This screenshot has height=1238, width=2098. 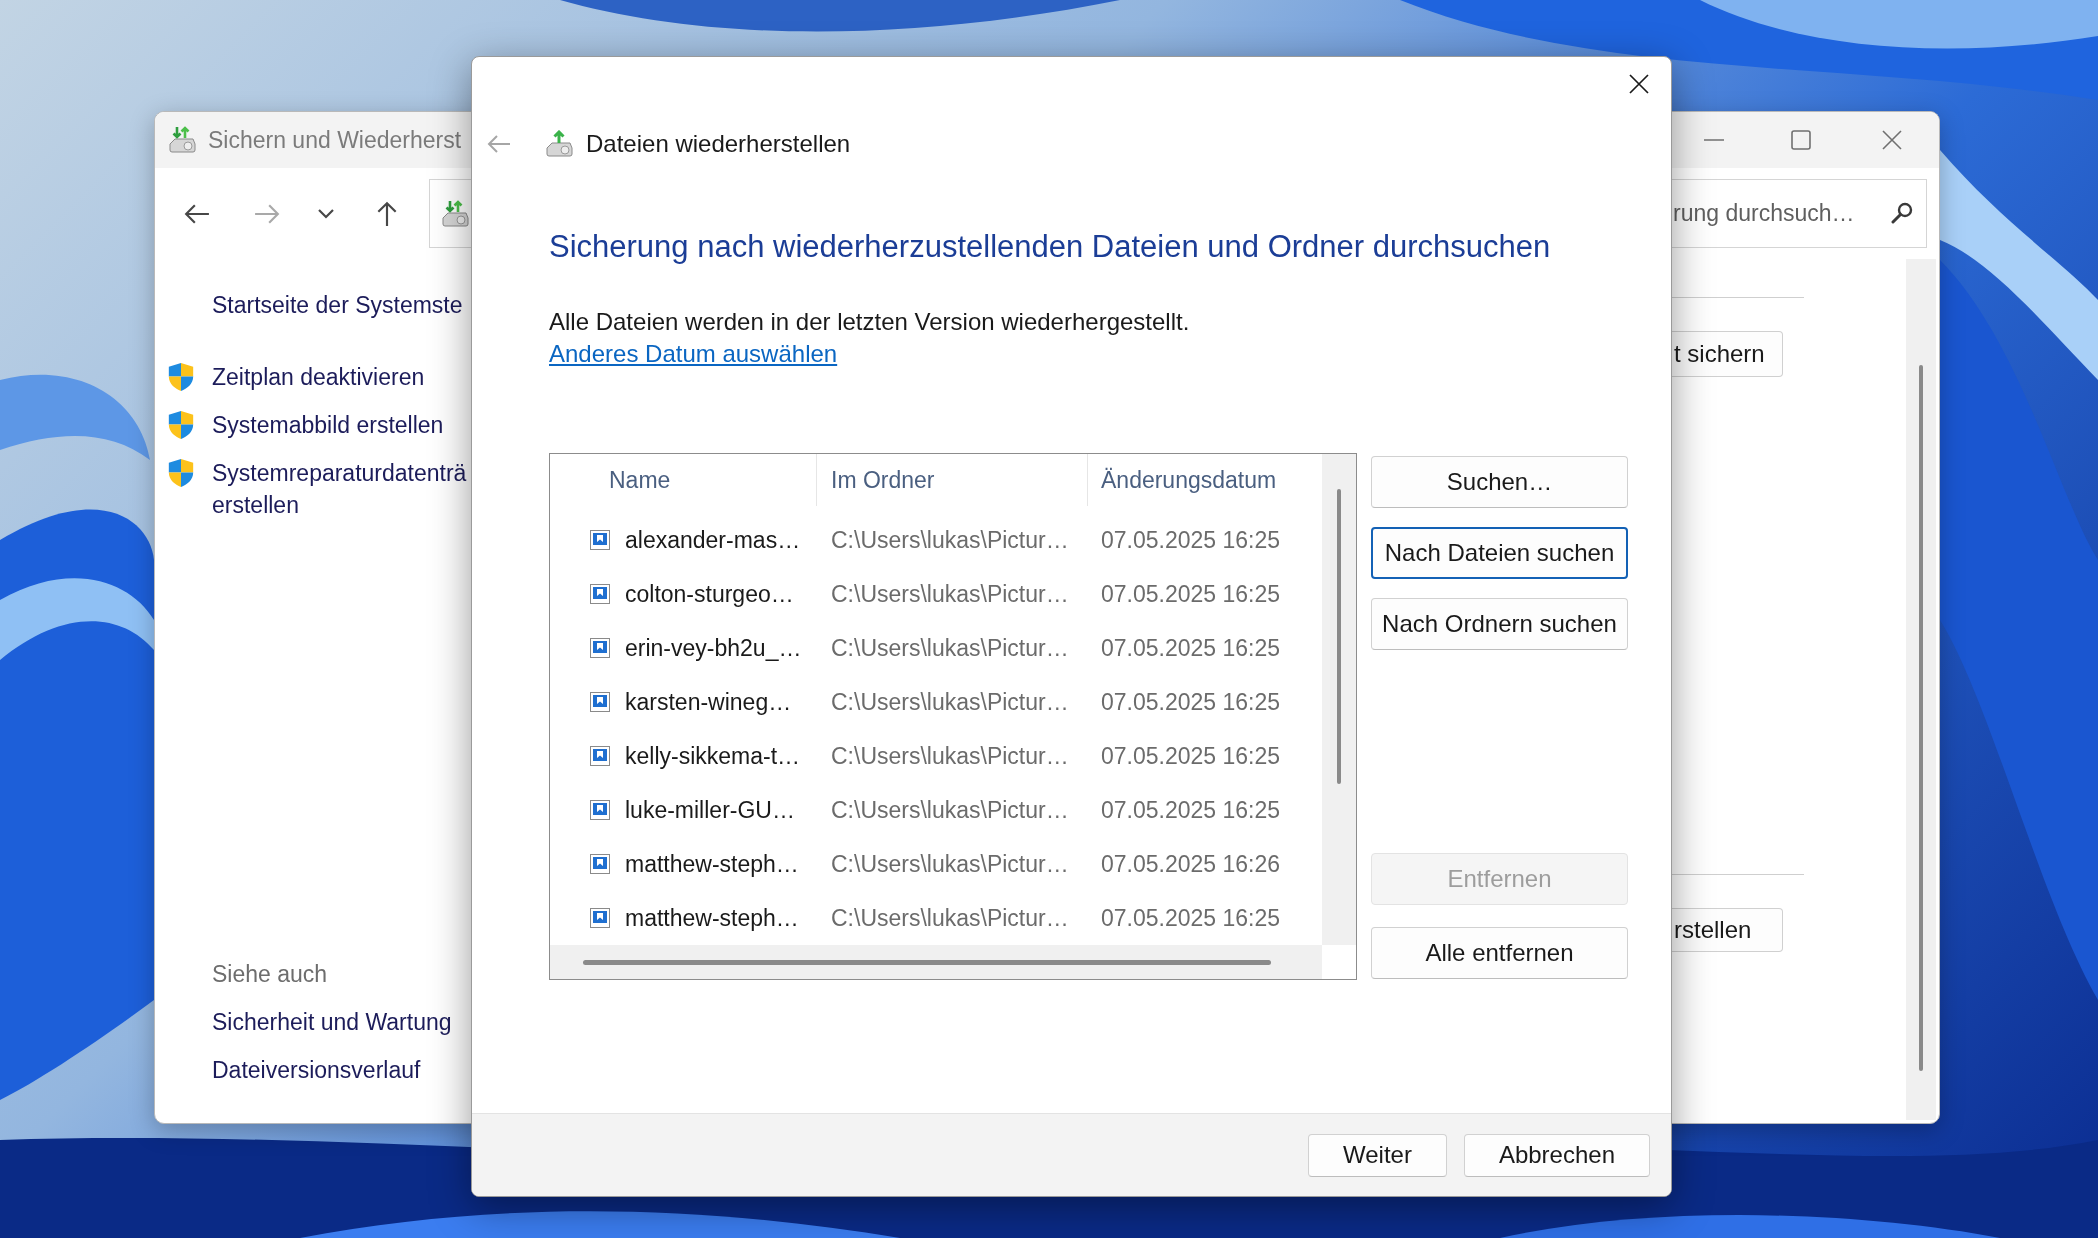 What do you see at coordinates (332, 1022) in the screenshot?
I see `see-also-link: Sicherheit und Wartung` at bounding box center [332, 1022].